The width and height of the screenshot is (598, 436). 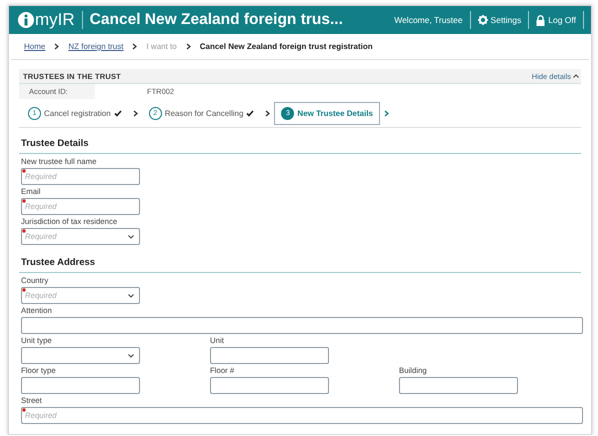 What do you see at coordinates (483, 20) in the screenshot?
I see `settings-icon` at bounding box center [483, 20].